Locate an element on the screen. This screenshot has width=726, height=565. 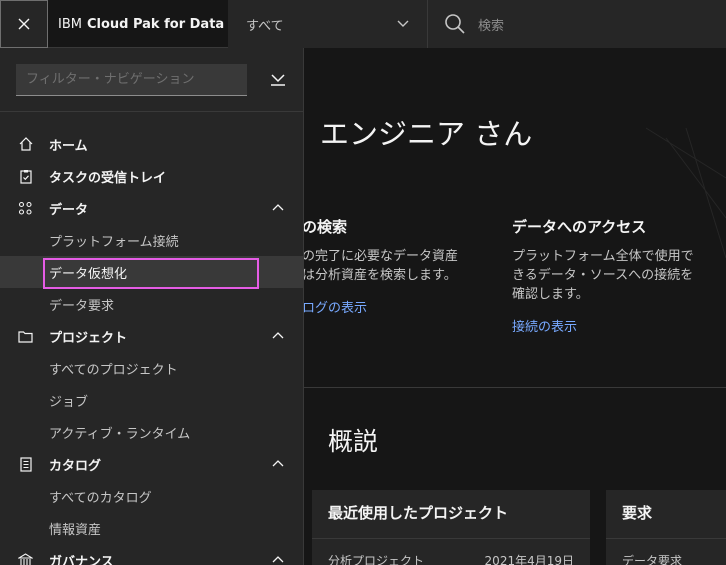
project-name: 分析プロジェクト is located at coordinates (376, 559).